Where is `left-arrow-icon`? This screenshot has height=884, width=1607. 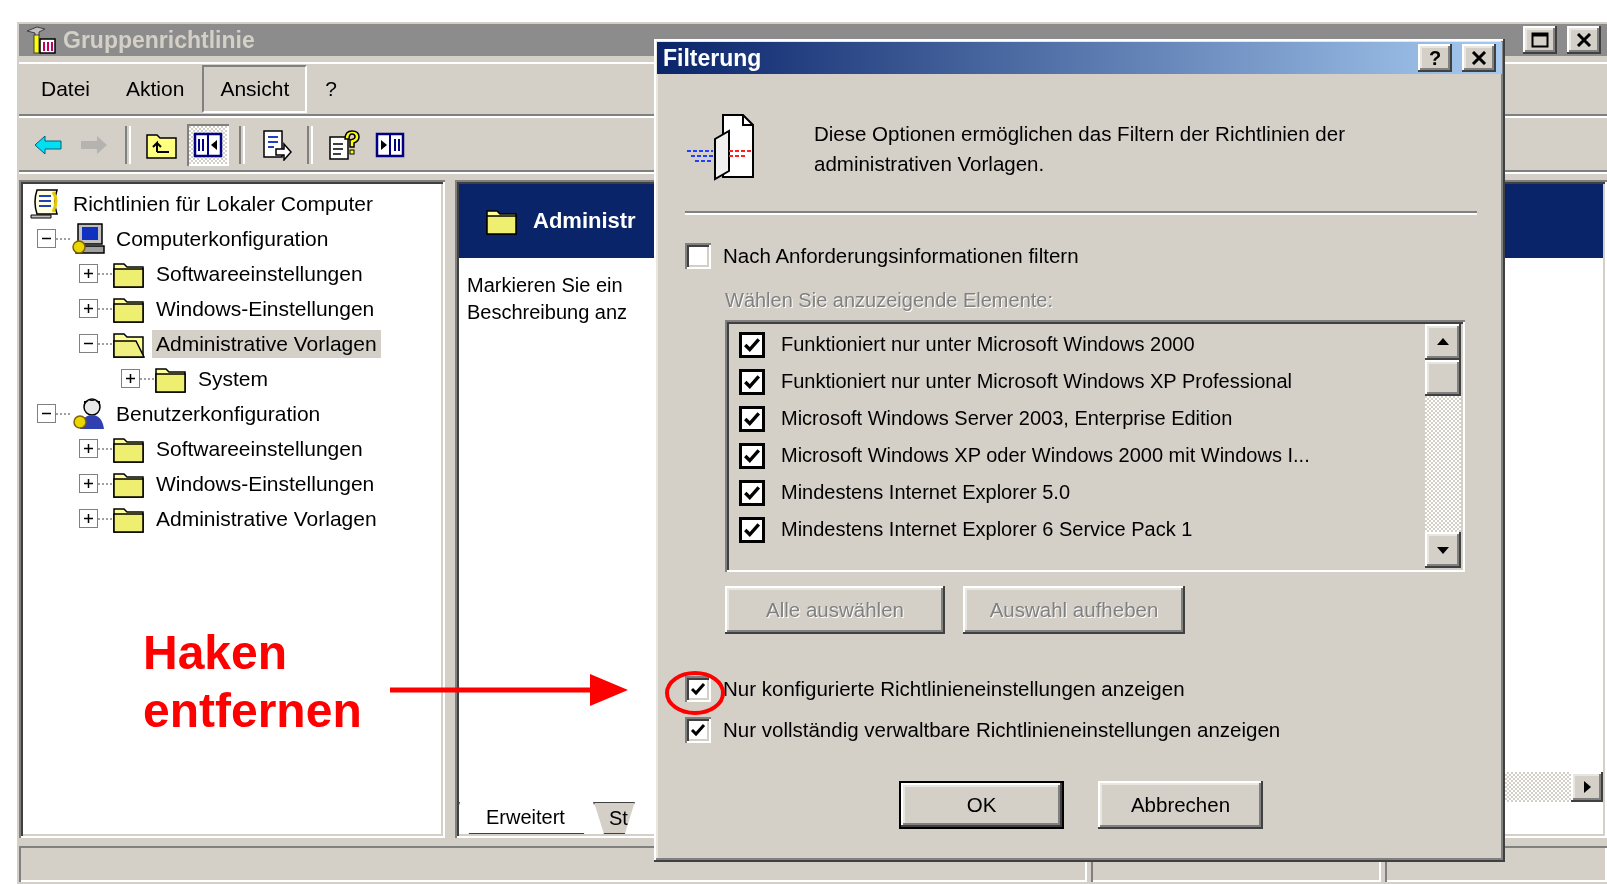 left-arrow-icon is located at coordinates (48, 145).